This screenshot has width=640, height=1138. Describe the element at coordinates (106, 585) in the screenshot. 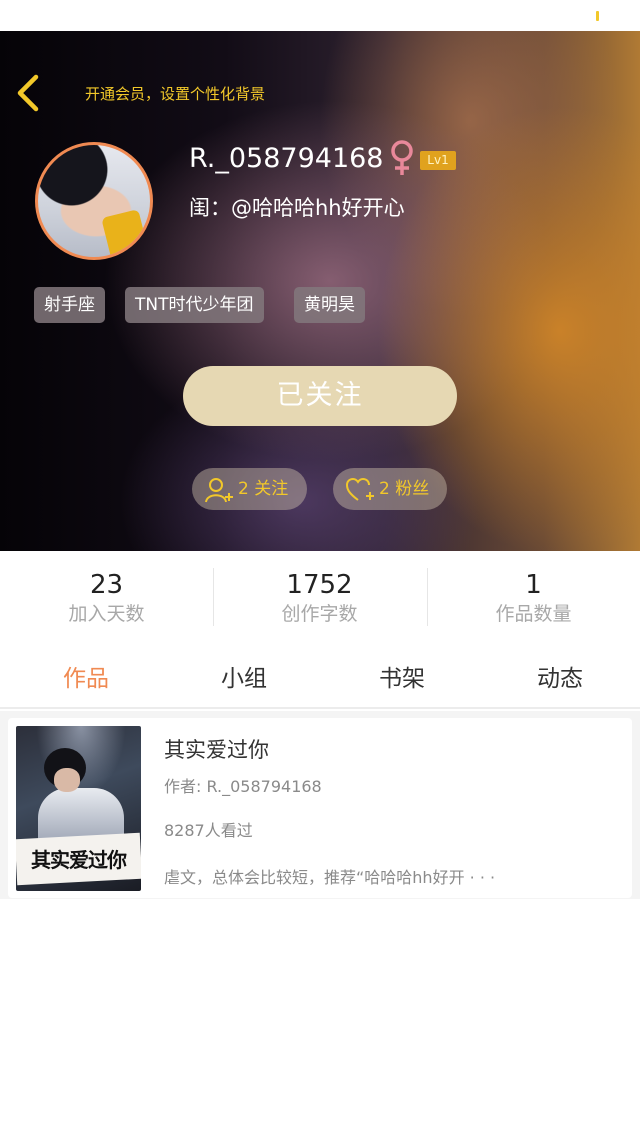

I see `stat-value: 23` at that location.